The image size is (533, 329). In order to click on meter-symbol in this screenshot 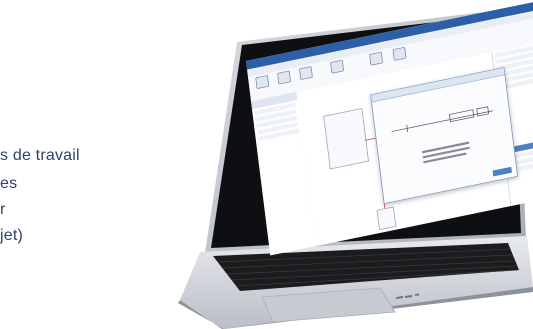, I will do `click(386, 218)`.